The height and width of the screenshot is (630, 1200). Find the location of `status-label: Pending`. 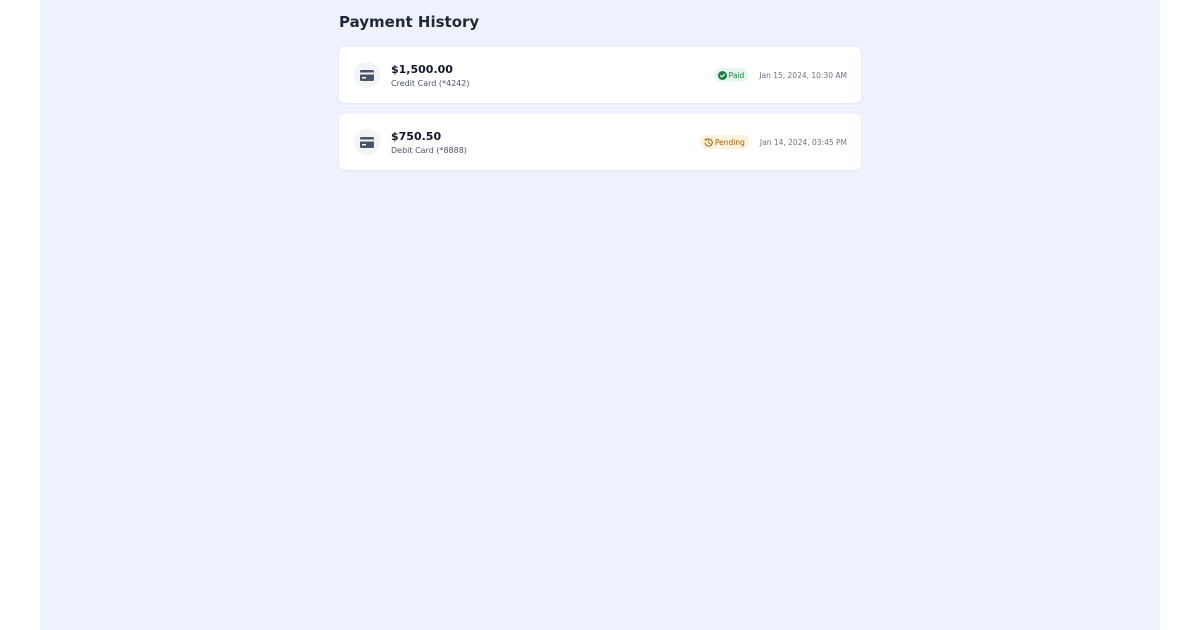

status-label: Pending is located at coordinates (729, 142).